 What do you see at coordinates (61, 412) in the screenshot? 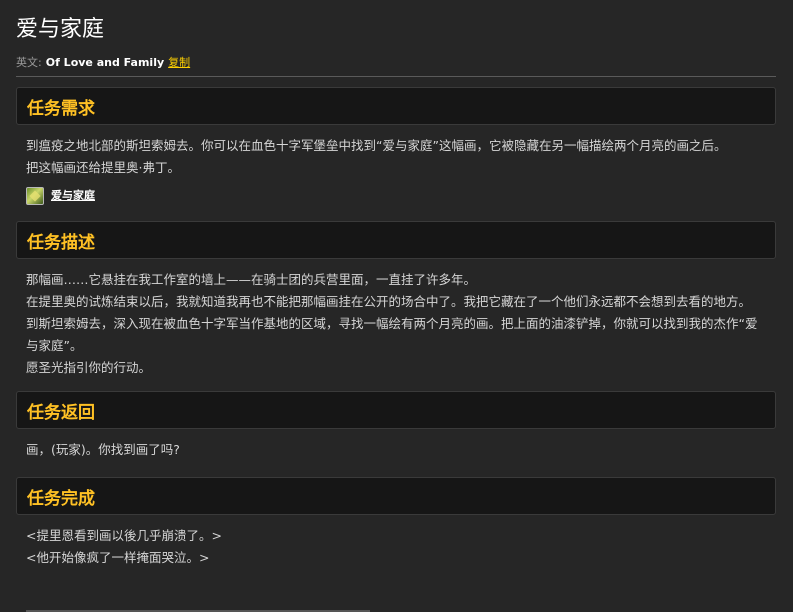
I see `section-title: 任务返回` at bounding box center [61, 412].